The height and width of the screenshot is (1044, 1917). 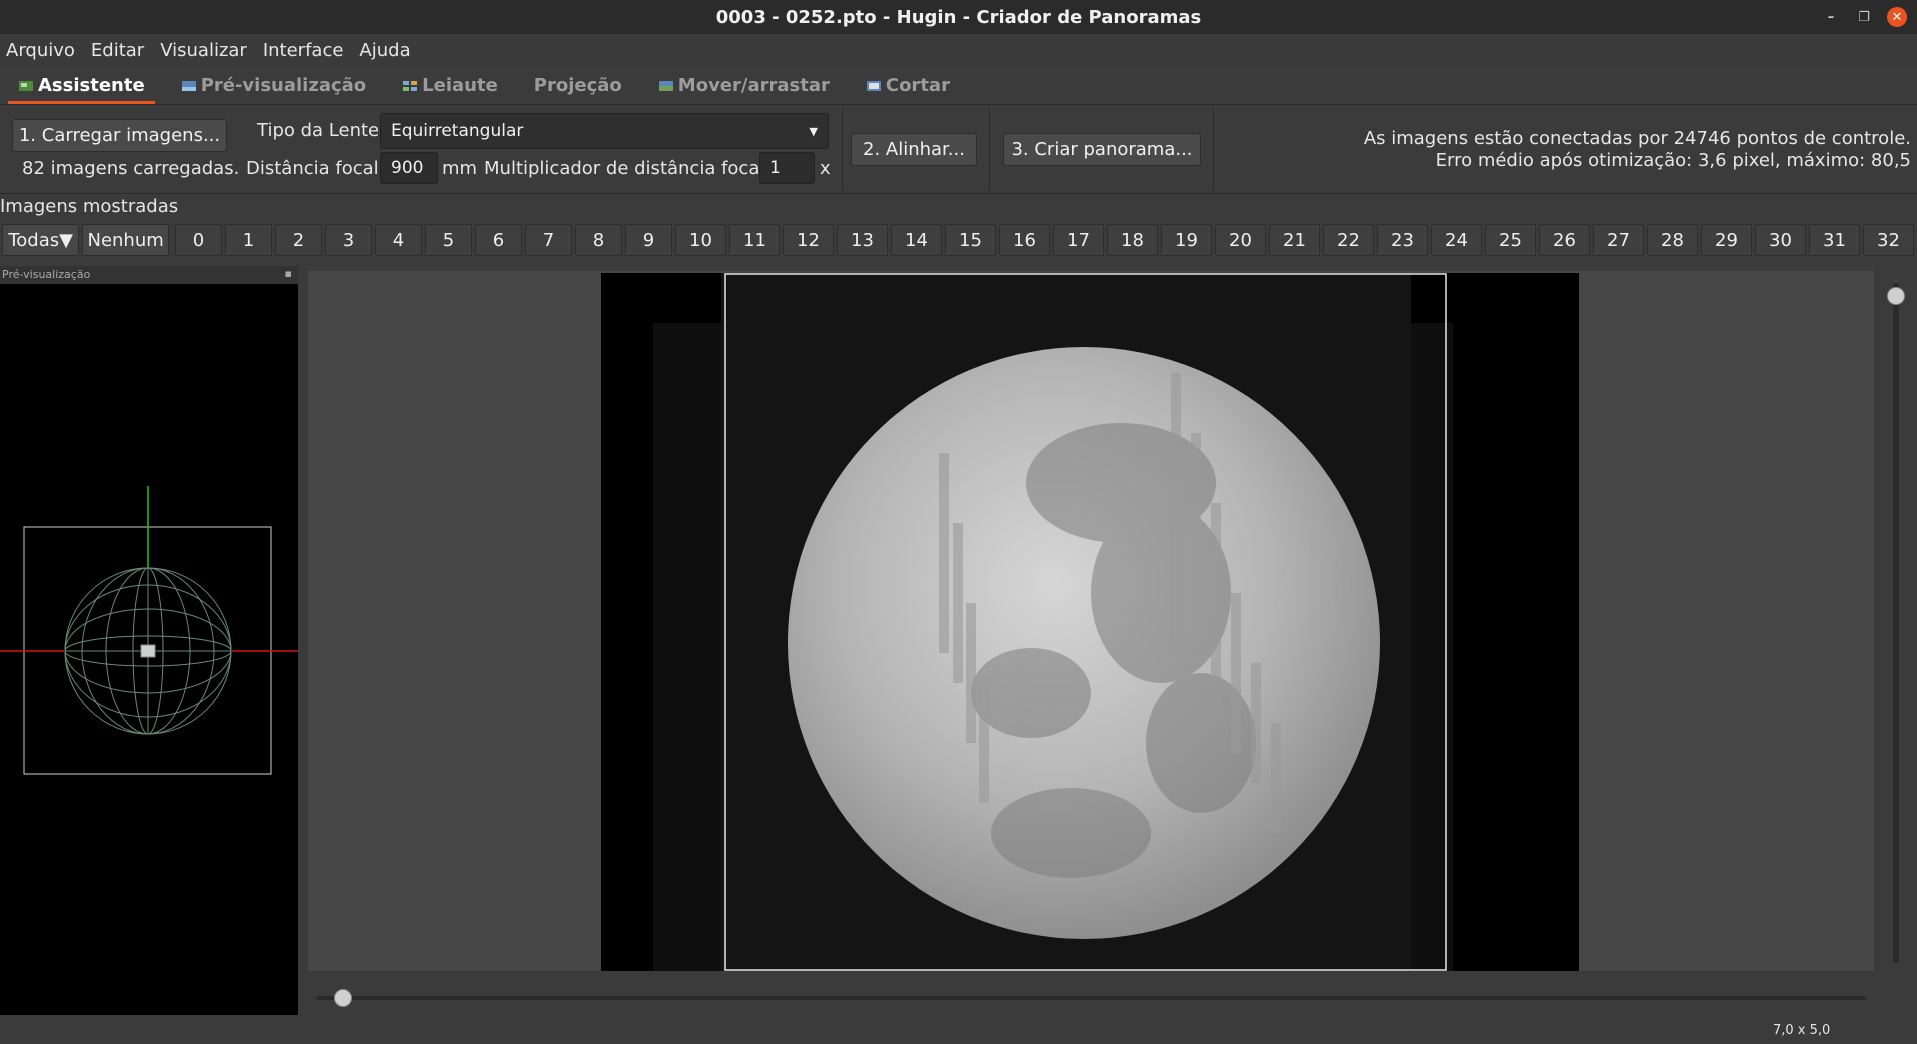 I want to click on focal-length-unit: mm, so click(x=460, y=168).